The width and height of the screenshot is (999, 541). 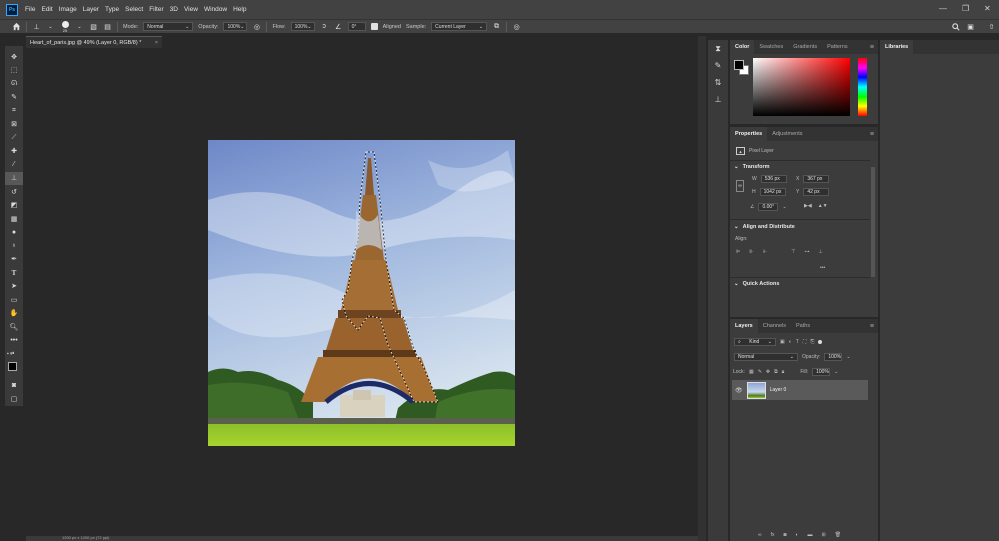 I want to click on pen-tool-icon: ✒, so click(x=14, y=260).